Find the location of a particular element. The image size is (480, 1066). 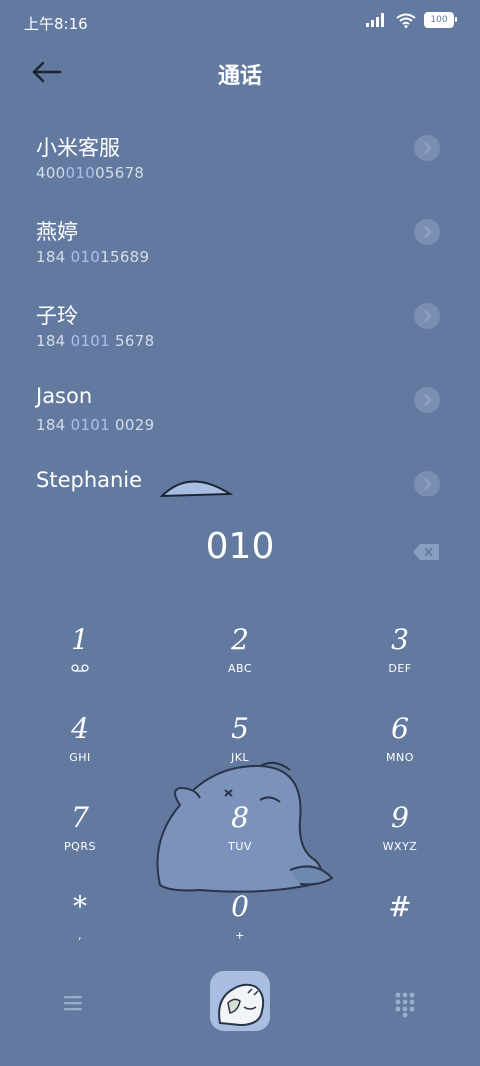

key-8: 8 TUV is located at coordinates (240, 838).